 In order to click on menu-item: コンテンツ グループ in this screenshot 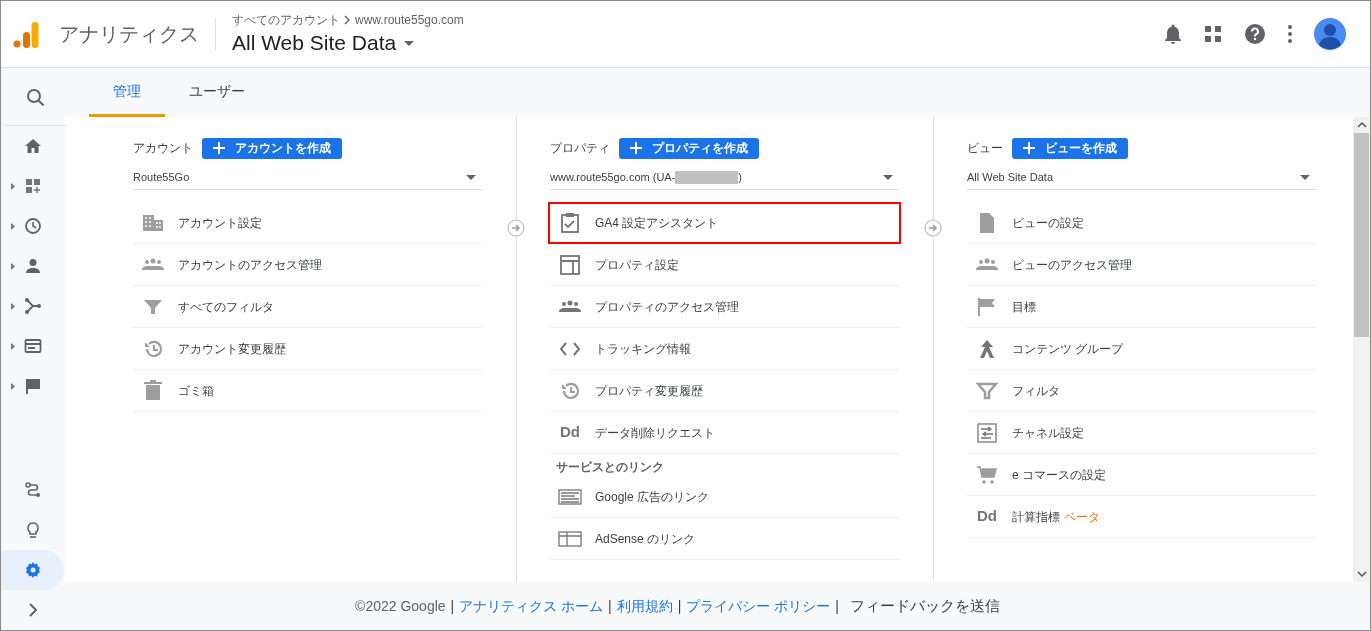, I will do `click(1141, 349)`.